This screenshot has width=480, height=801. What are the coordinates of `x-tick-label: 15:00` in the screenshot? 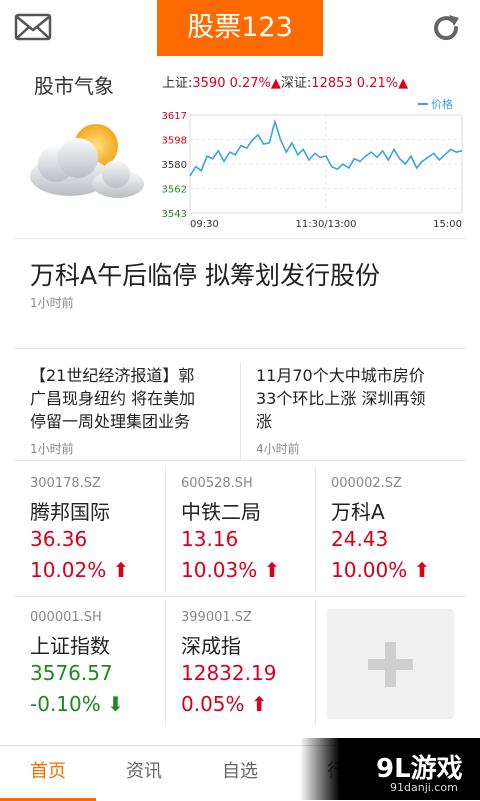 It's located at (447, 224).